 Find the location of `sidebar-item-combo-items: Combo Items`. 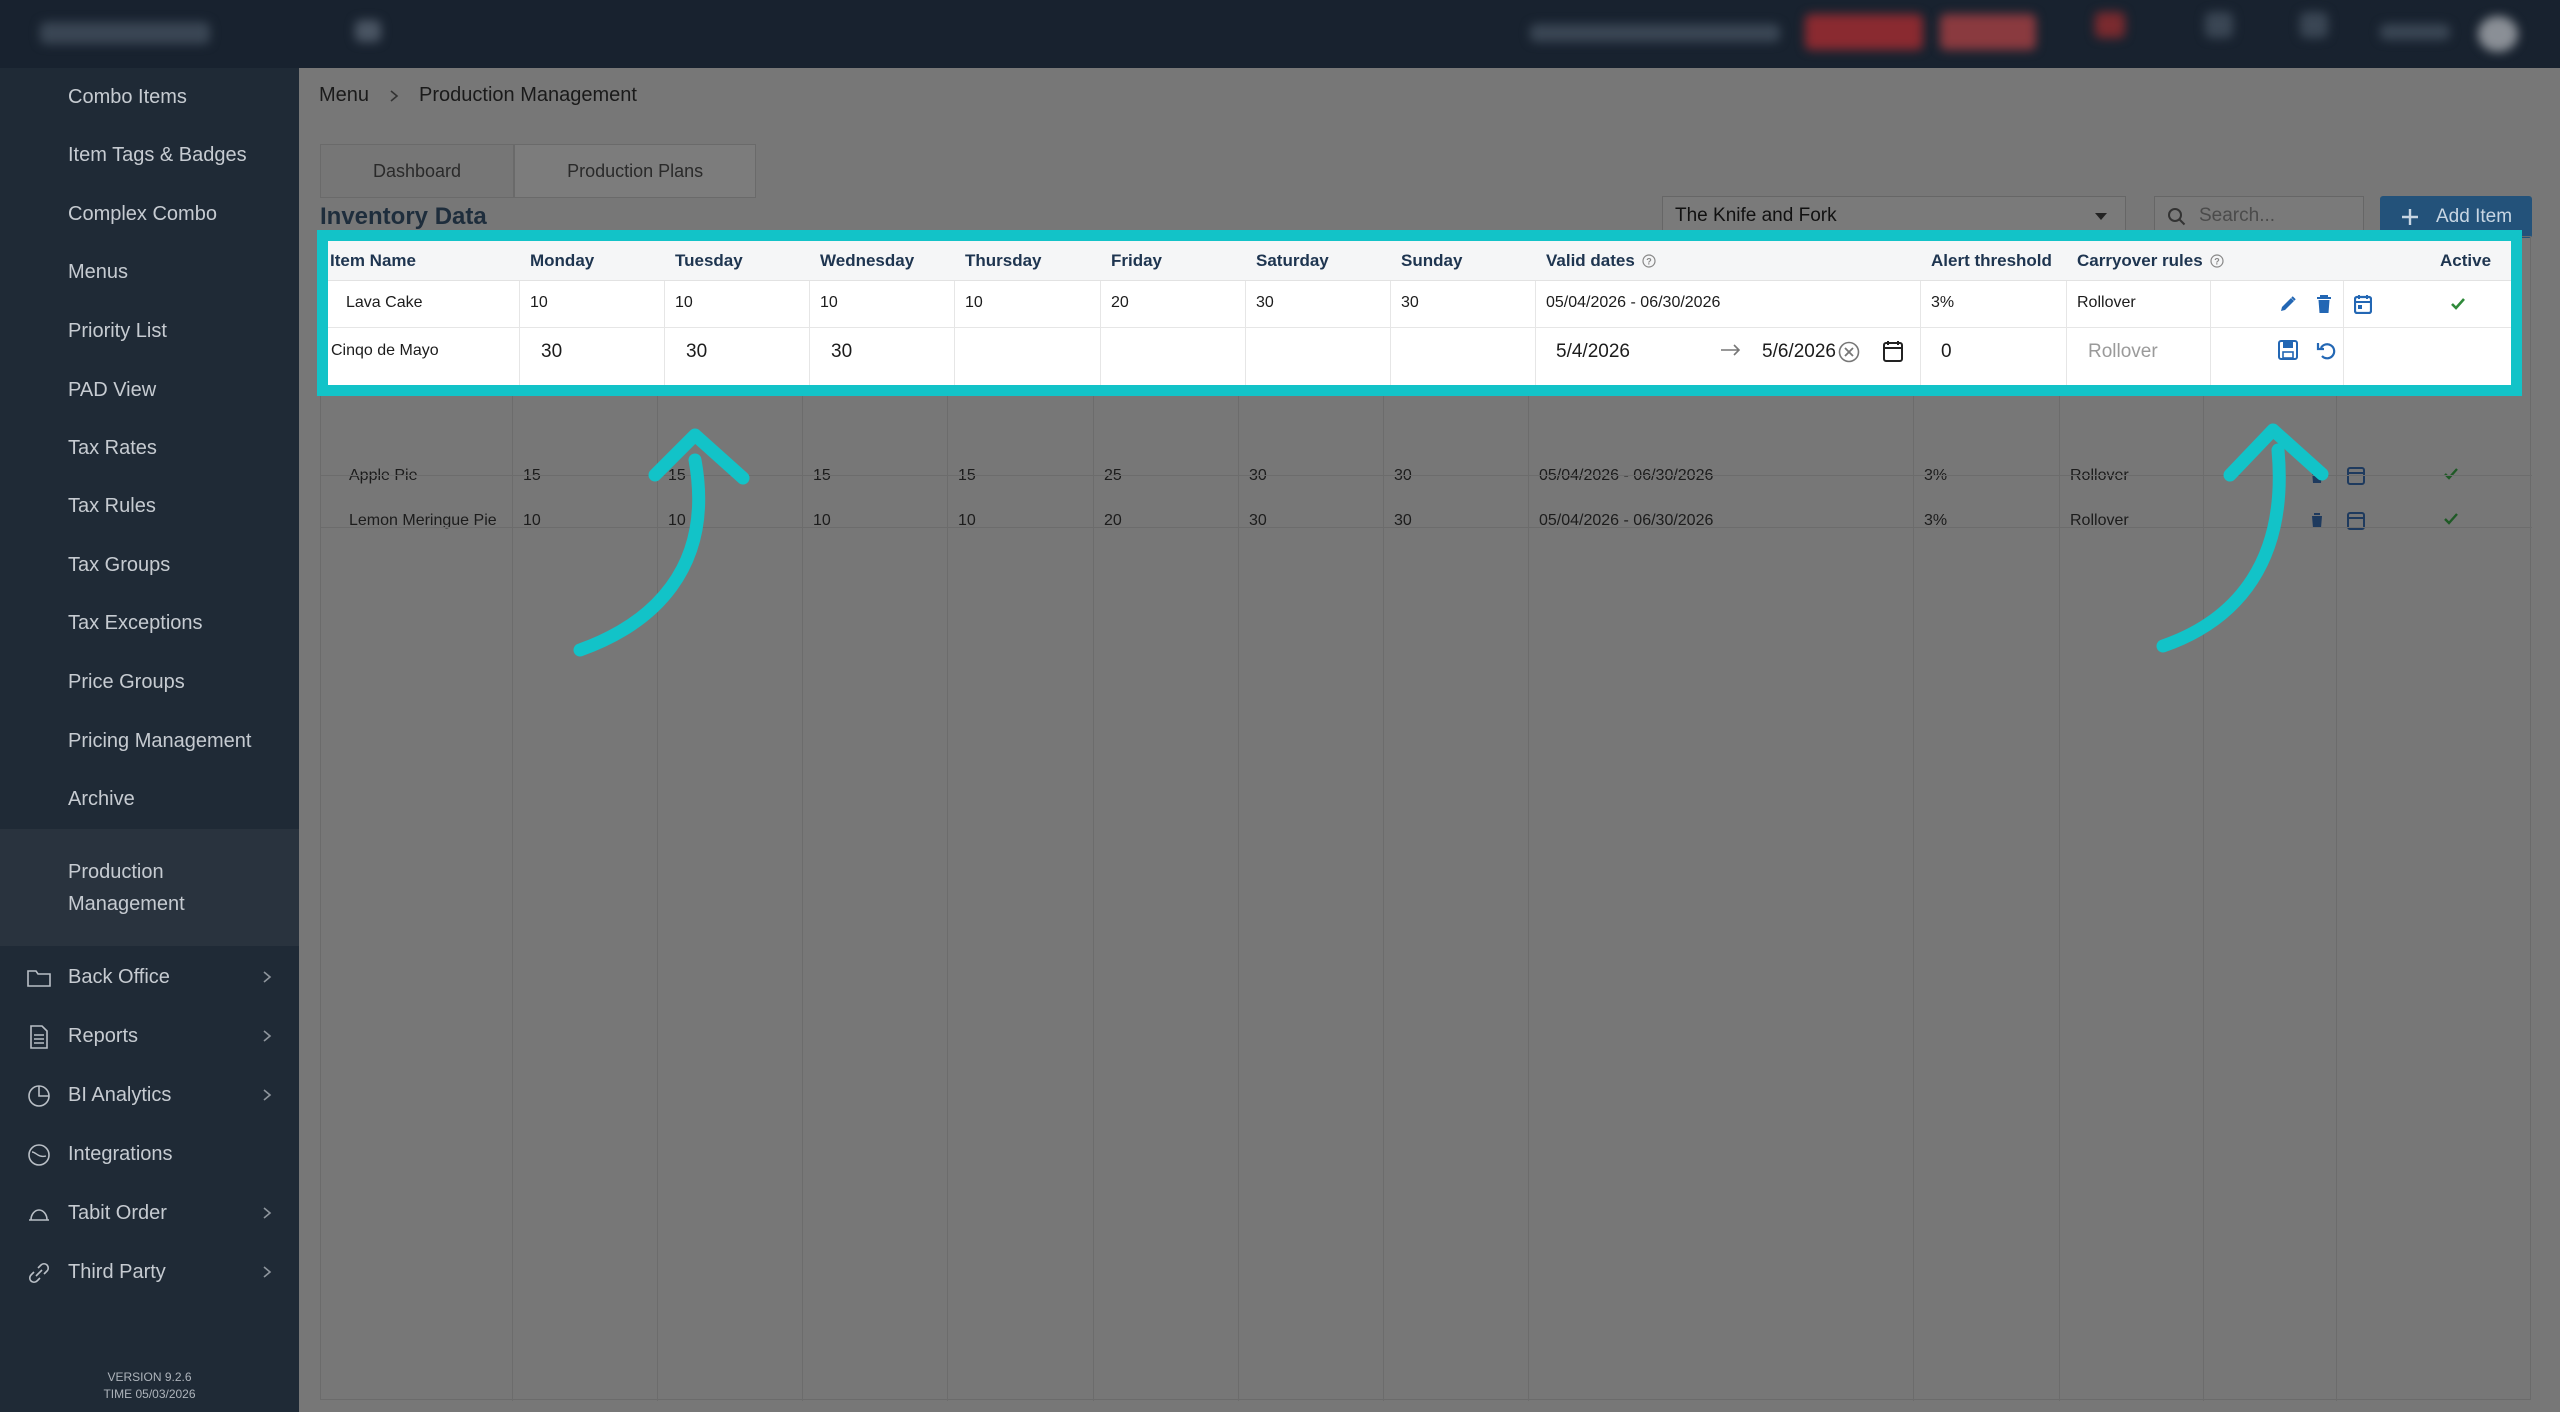

sidebar-item-combo-items: Combo Items is located at coordinates (149, 97).